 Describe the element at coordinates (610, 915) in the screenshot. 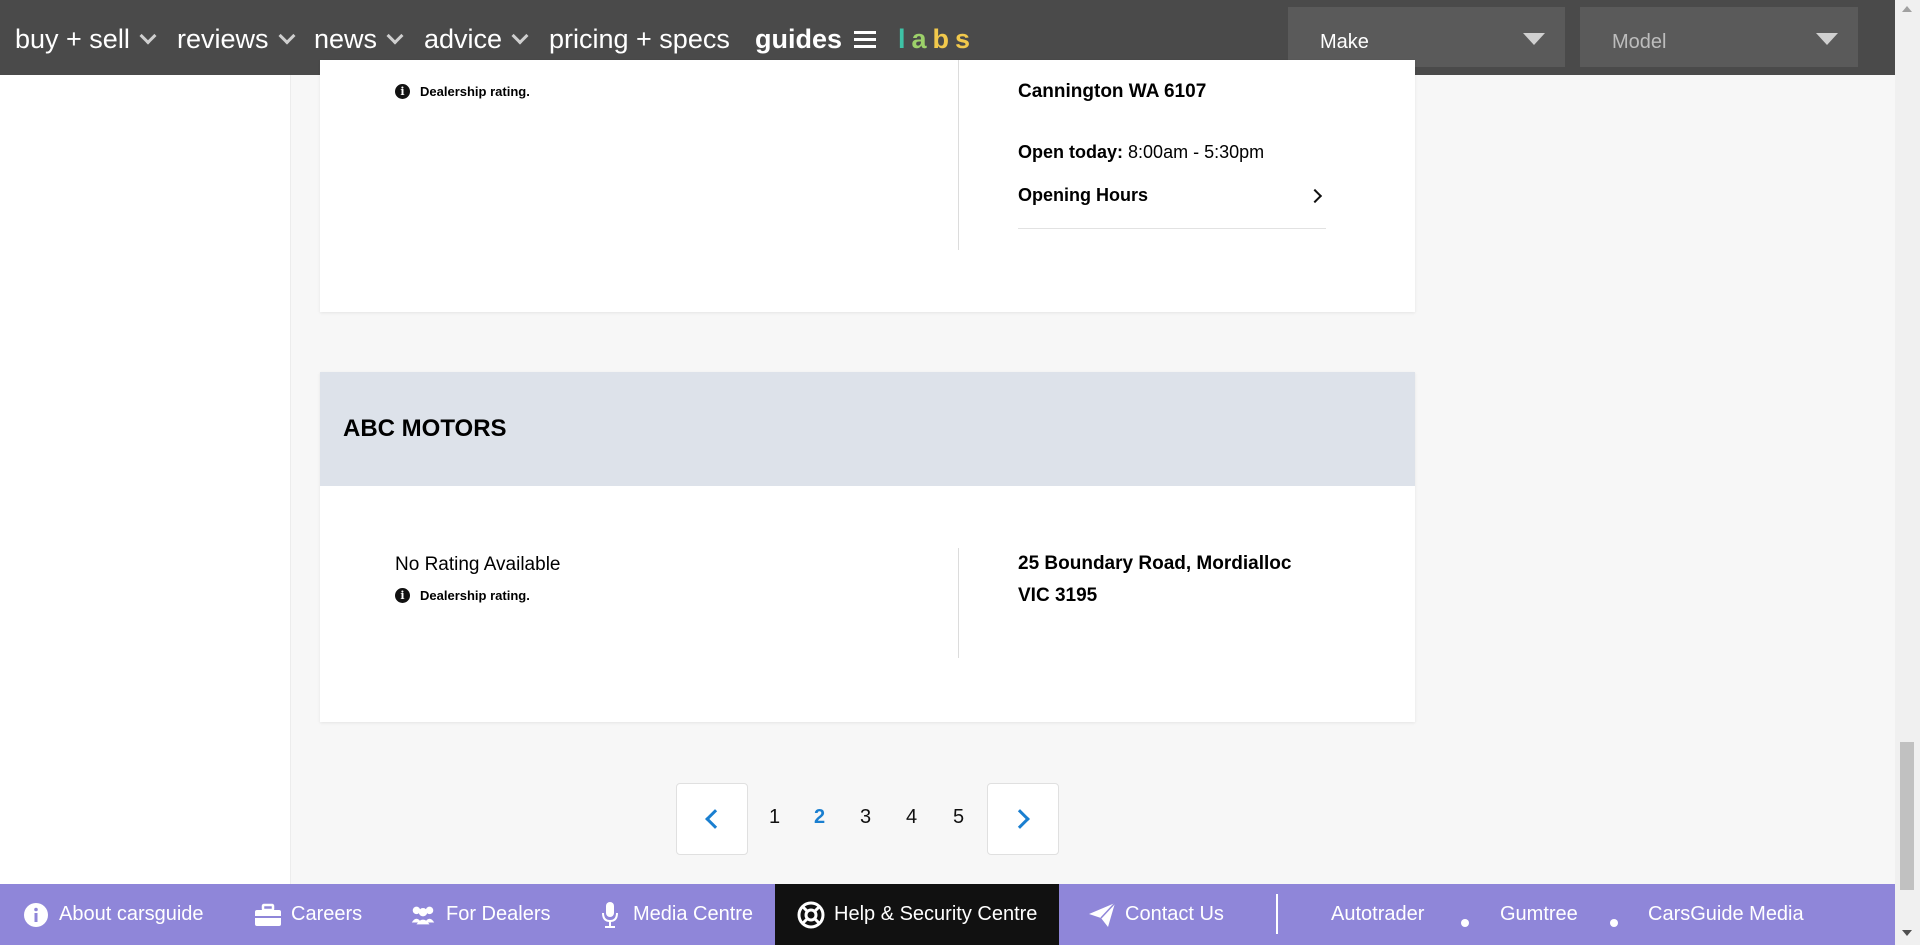

I see `microphone-icon` at that location.